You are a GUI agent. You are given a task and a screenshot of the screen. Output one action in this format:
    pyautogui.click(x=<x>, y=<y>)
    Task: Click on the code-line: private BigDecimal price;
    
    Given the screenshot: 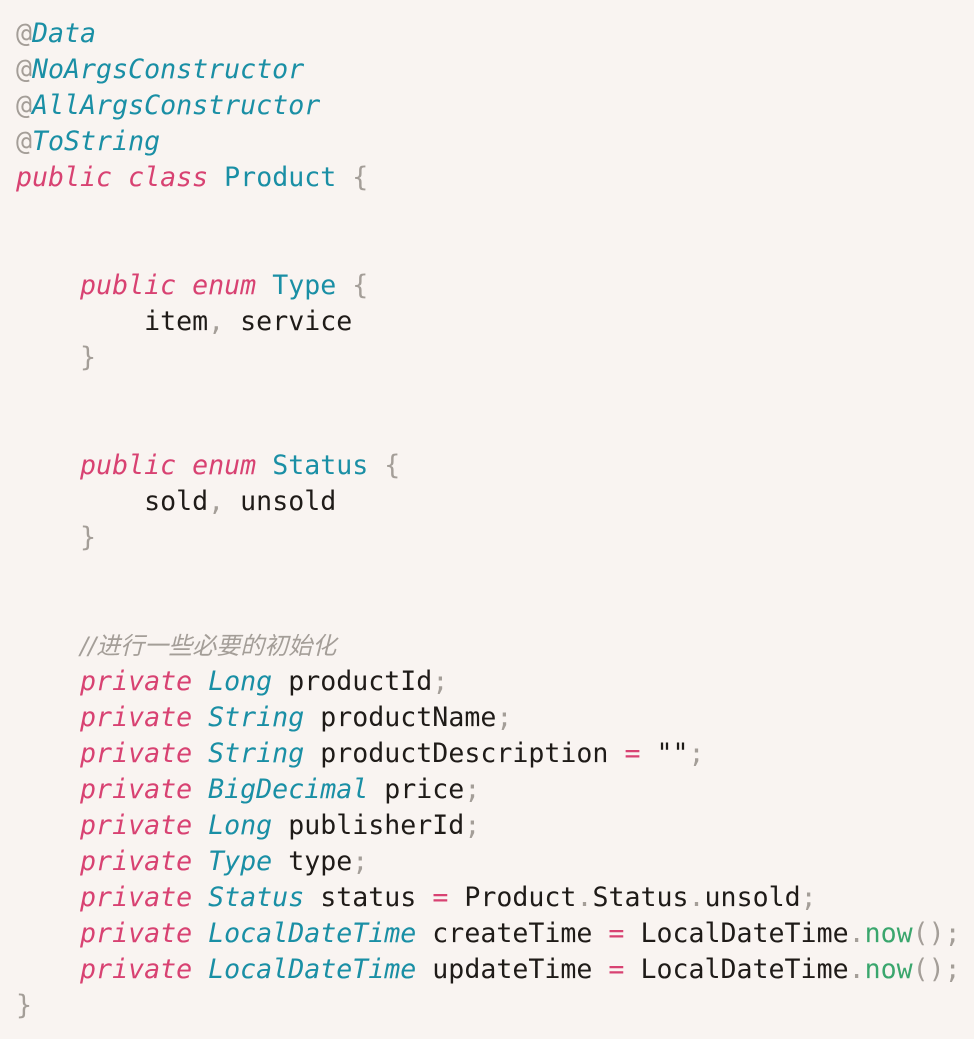 What is the action you would take?
    pyautogui.click(x=491, y=790)
    